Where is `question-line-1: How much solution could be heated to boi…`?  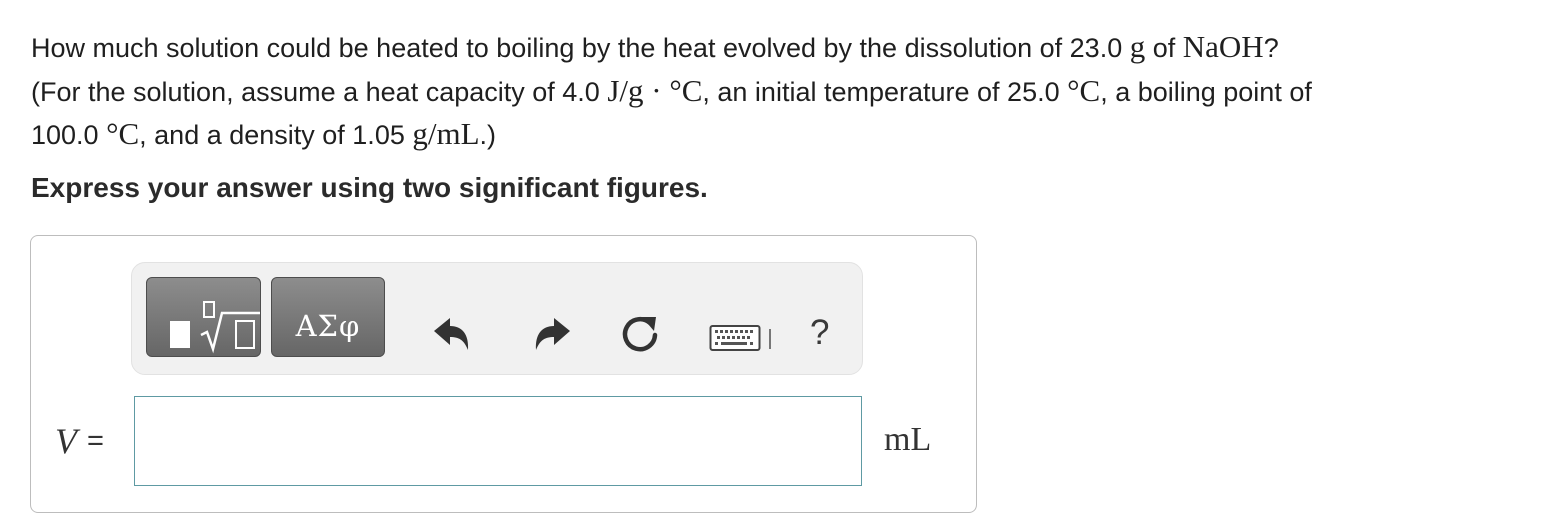
question-line-1: How much solution could be heated to boi… is located at coordinates (786, 48).